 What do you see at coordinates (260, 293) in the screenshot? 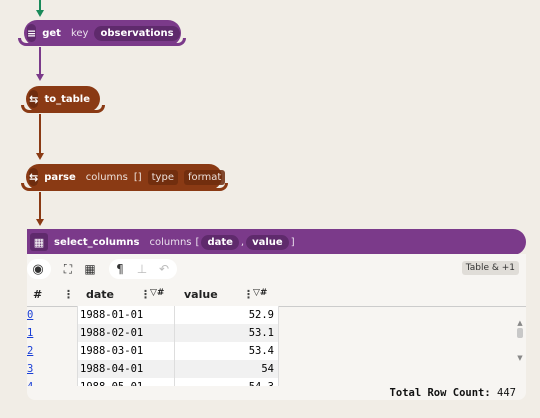
I see `col-value-filter-icon: ▽#` at bounding box center [260, 293].